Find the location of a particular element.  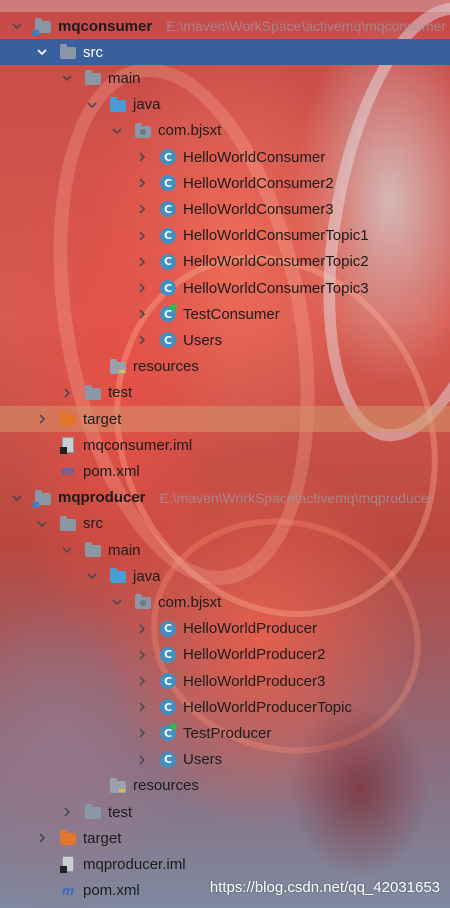

tree-row-label: HelloWorldConsumerTopic1 is located at coordinates (276, 236).